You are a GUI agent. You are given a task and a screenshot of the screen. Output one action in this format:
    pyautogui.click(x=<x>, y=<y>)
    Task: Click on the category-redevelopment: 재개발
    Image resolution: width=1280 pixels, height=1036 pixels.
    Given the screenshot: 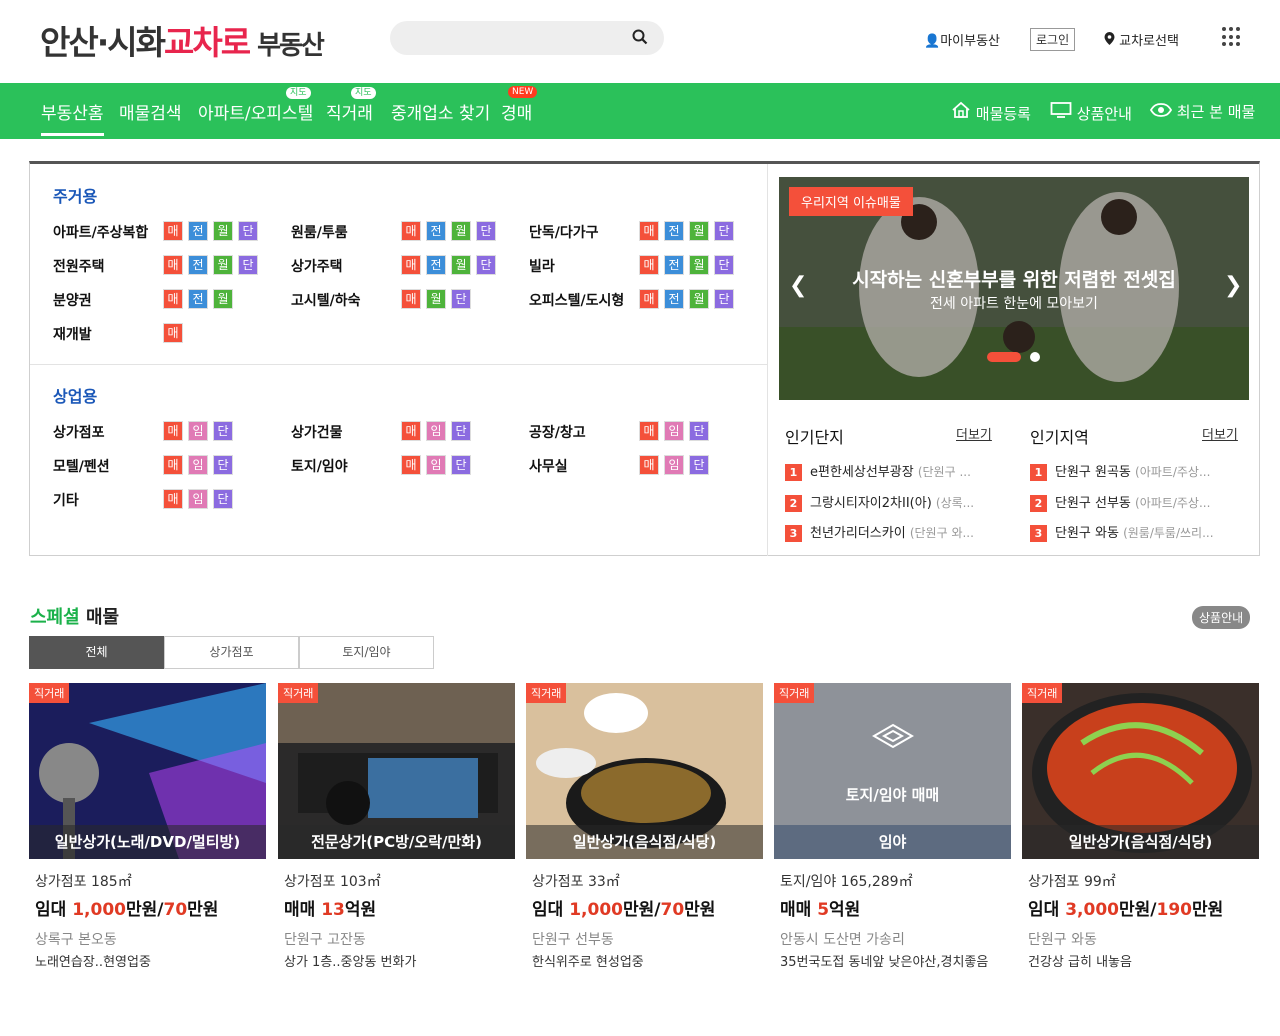 What is the action you would take?
    pyautogui.click(x=72, y=334)
    